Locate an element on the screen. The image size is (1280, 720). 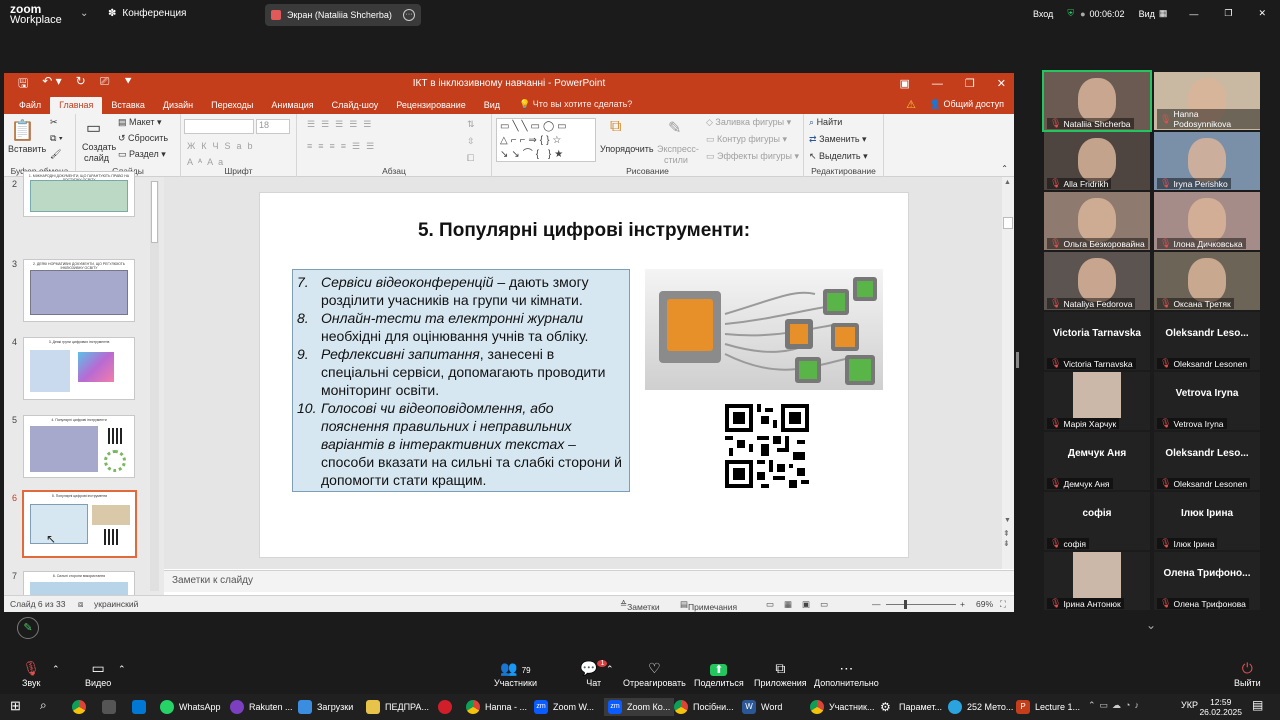
slide-thumbnail-4: 3. Деякі групи цифрових інструментів is located at coordinates (79, 368).